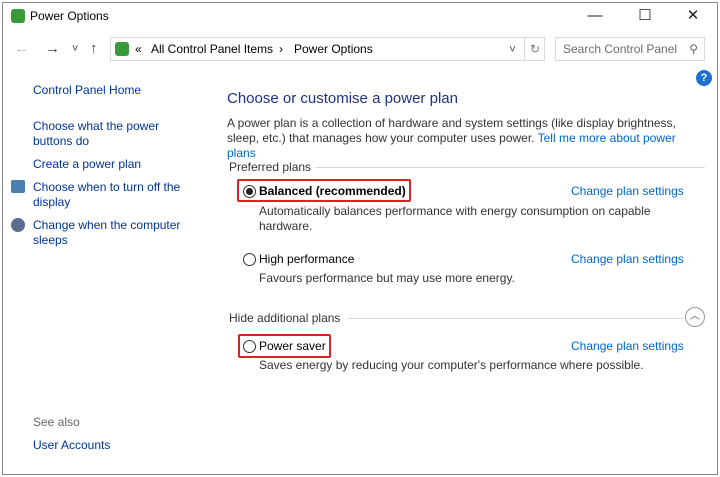 This screenshot has width=720, height=477. I want to click on window-title: Power Options, so click(69, 16).